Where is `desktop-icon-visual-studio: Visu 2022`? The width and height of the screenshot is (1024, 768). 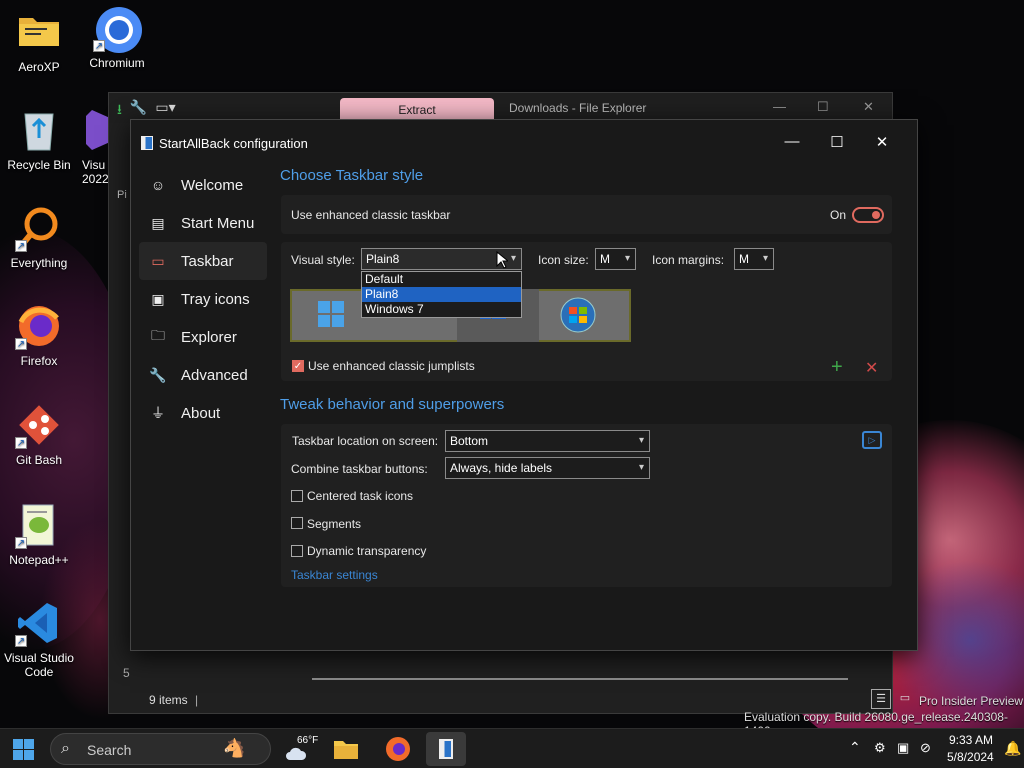 desktop-icon-visual-studio: Visu 2022 is located at coordinates (92, 147).